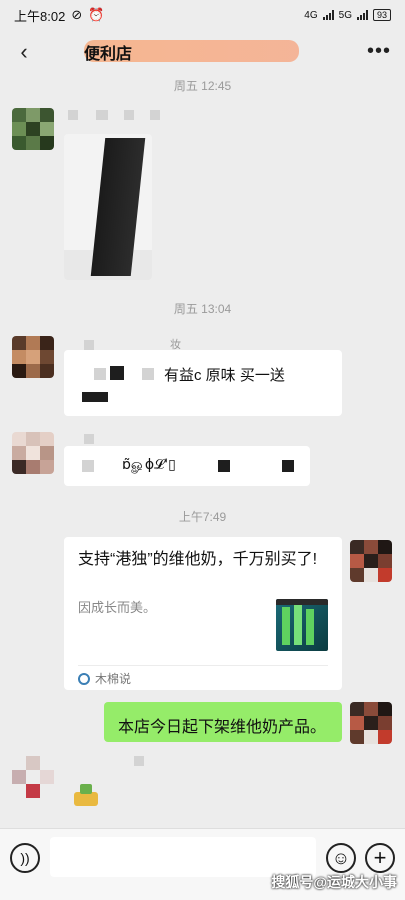 The height and width of the screenshot is (900, 405). Describe the element at coordinates (183, 857) in the screenshot. I see `message-input` at that location.